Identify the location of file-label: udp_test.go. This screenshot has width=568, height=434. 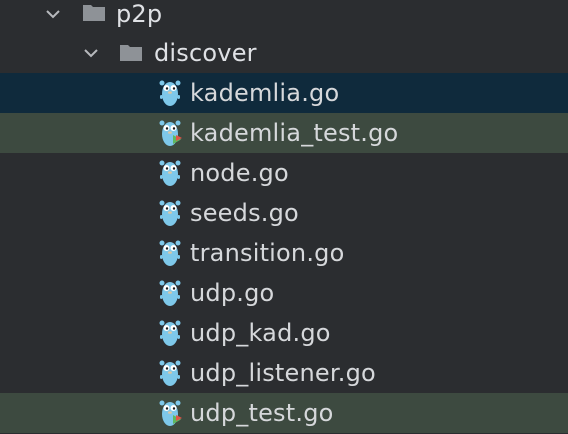
(262, 413).